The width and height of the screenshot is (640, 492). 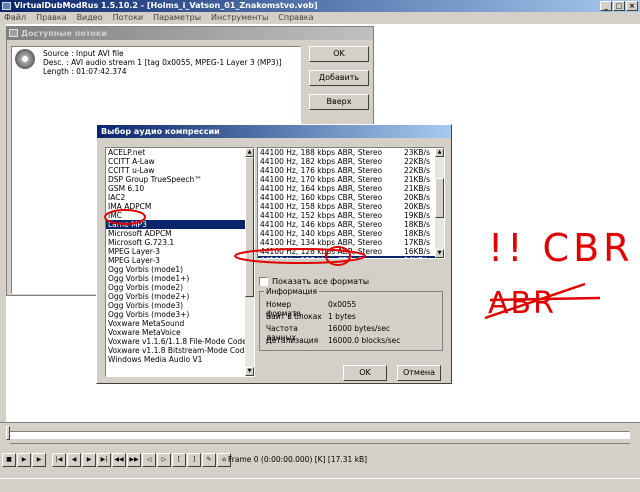 I want to click on codec-list-item: Ogg Vorbis (mode2), so click(x=180, y=287).